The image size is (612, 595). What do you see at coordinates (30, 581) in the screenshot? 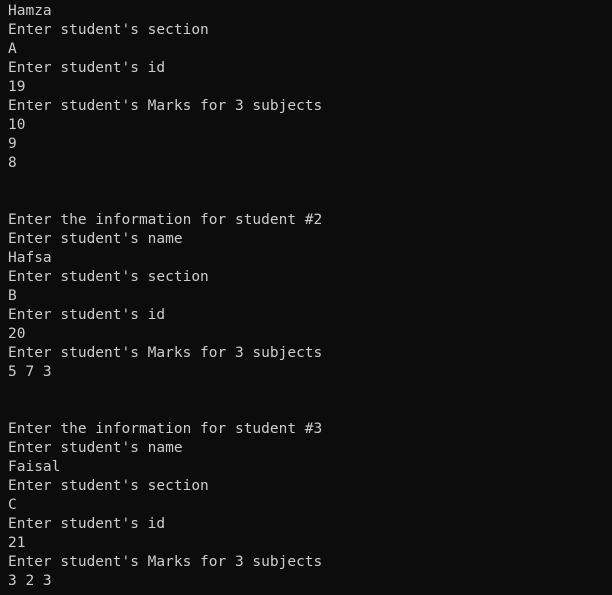
I see `terminal-line: 3 2 3` at bounding box center [30, 581].